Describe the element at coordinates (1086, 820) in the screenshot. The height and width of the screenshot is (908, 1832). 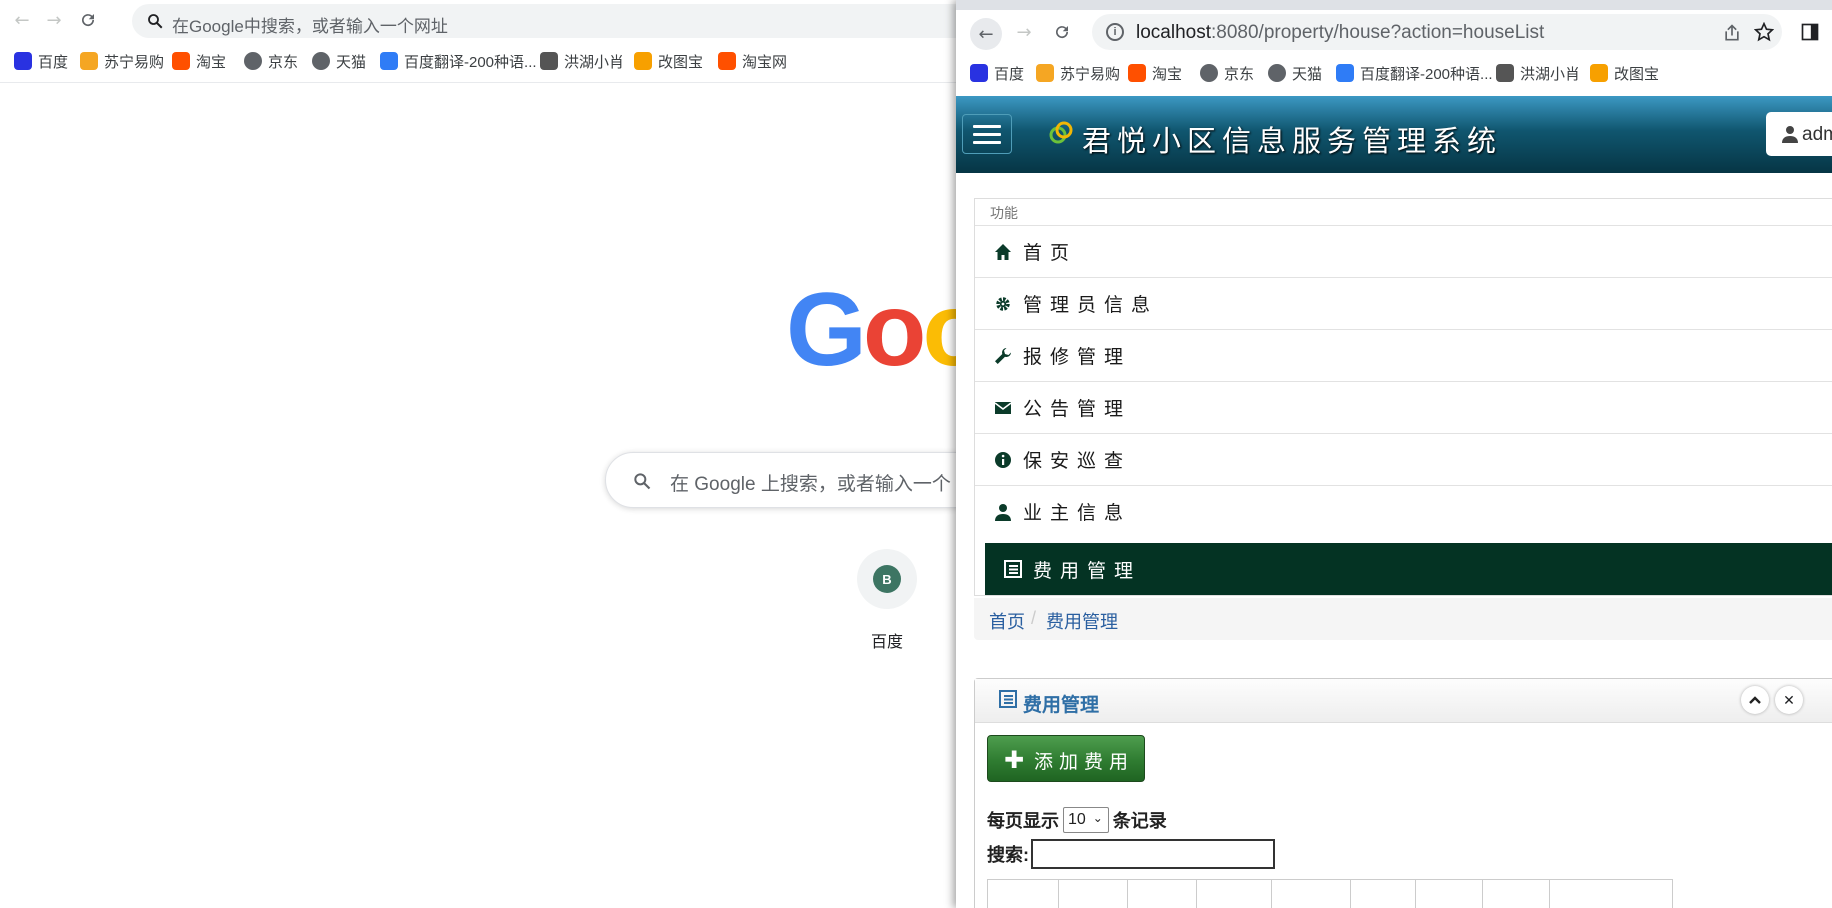
I see `page-length-select: 10 ⌄` at that location.